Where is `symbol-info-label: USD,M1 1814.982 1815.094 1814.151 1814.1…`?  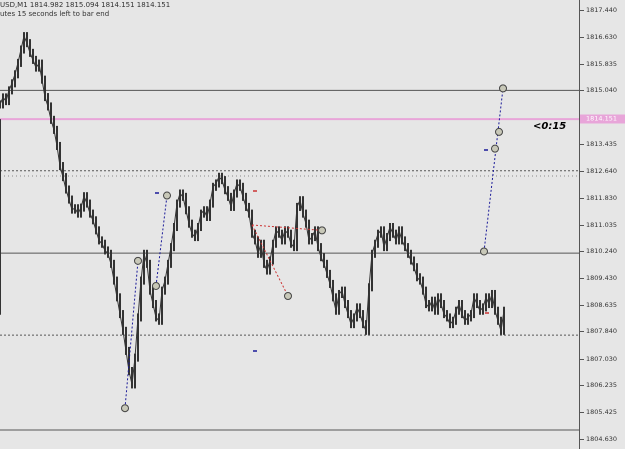
symbol-info-label: USD,M1 1814.982 1815.094 1814.151 1814.1… is located at coordinates (85, 5).